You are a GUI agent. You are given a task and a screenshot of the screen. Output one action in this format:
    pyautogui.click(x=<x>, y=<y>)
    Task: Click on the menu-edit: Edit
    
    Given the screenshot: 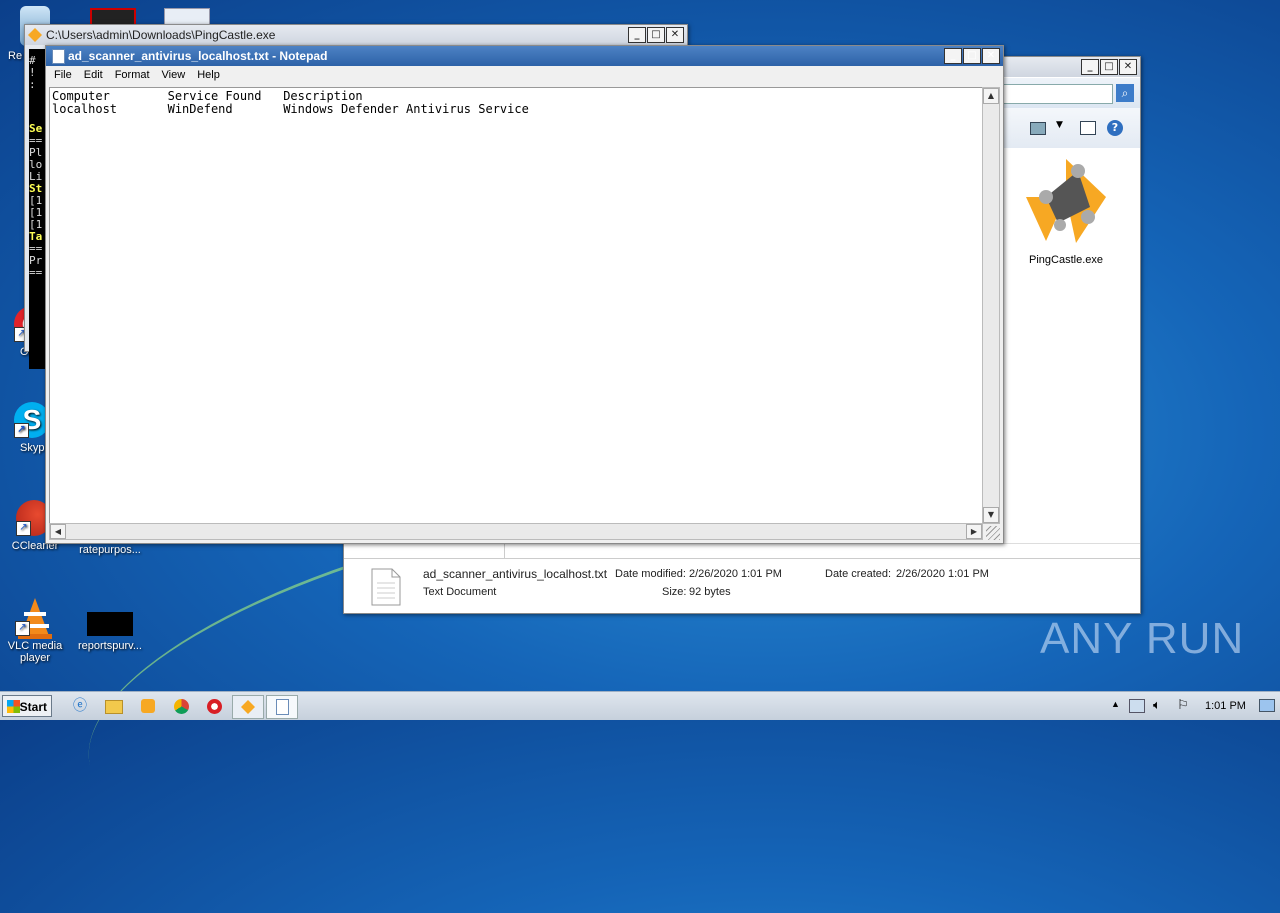 What is the action you would take?
    pyautogui.click(x=93, y=75)
    